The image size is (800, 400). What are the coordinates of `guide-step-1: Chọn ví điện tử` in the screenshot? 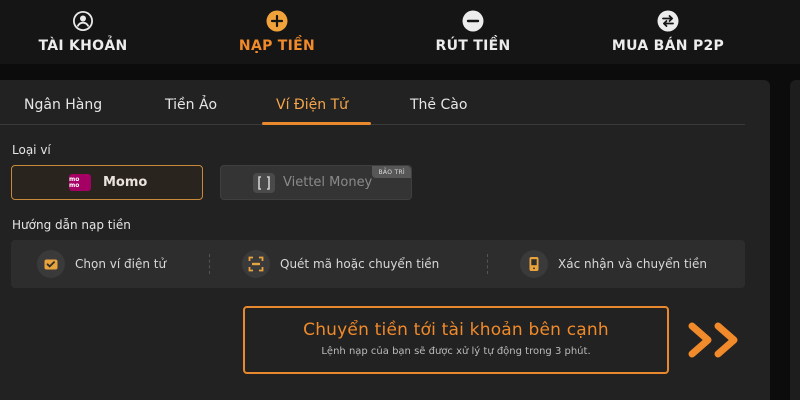 It's located at (101, 264).